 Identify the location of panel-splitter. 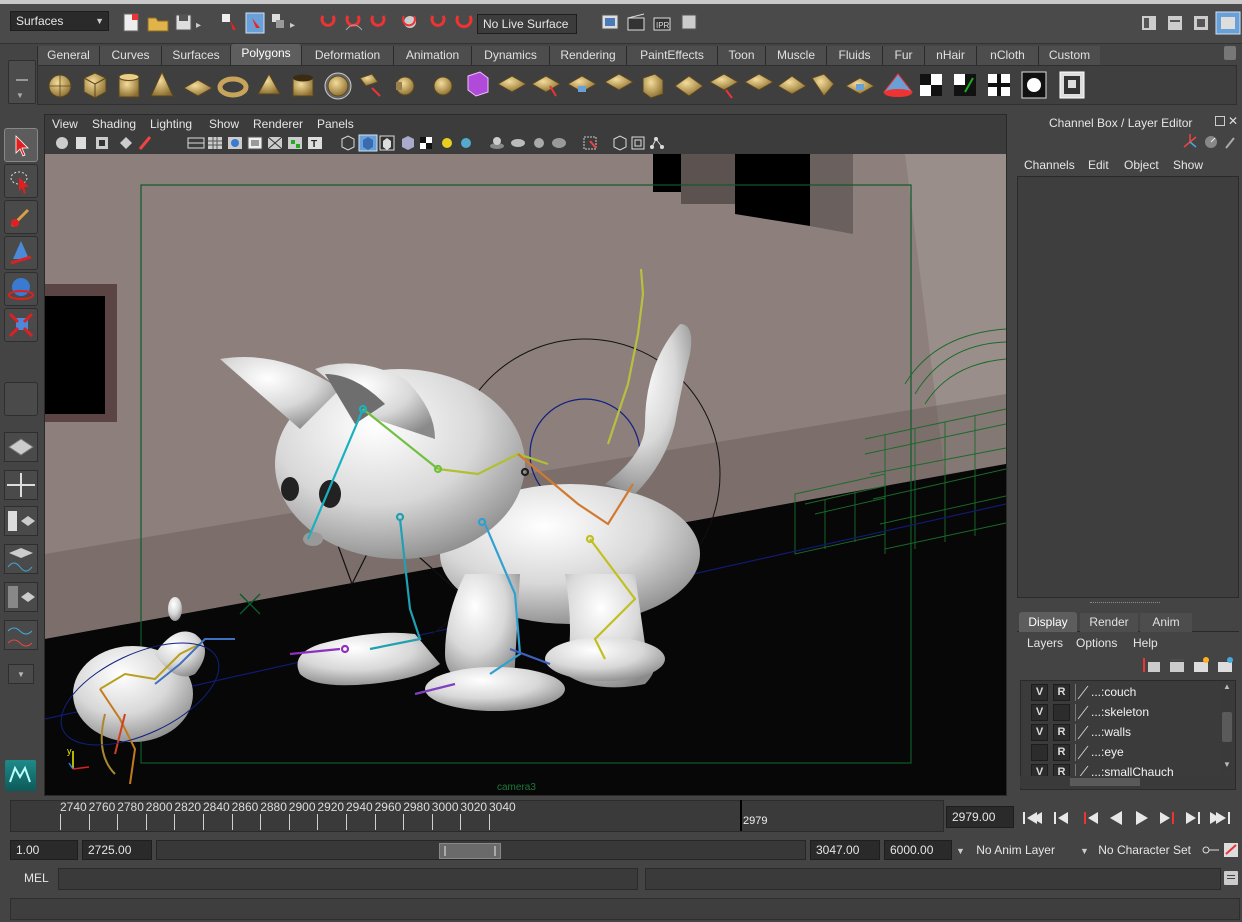
(1125, 603).